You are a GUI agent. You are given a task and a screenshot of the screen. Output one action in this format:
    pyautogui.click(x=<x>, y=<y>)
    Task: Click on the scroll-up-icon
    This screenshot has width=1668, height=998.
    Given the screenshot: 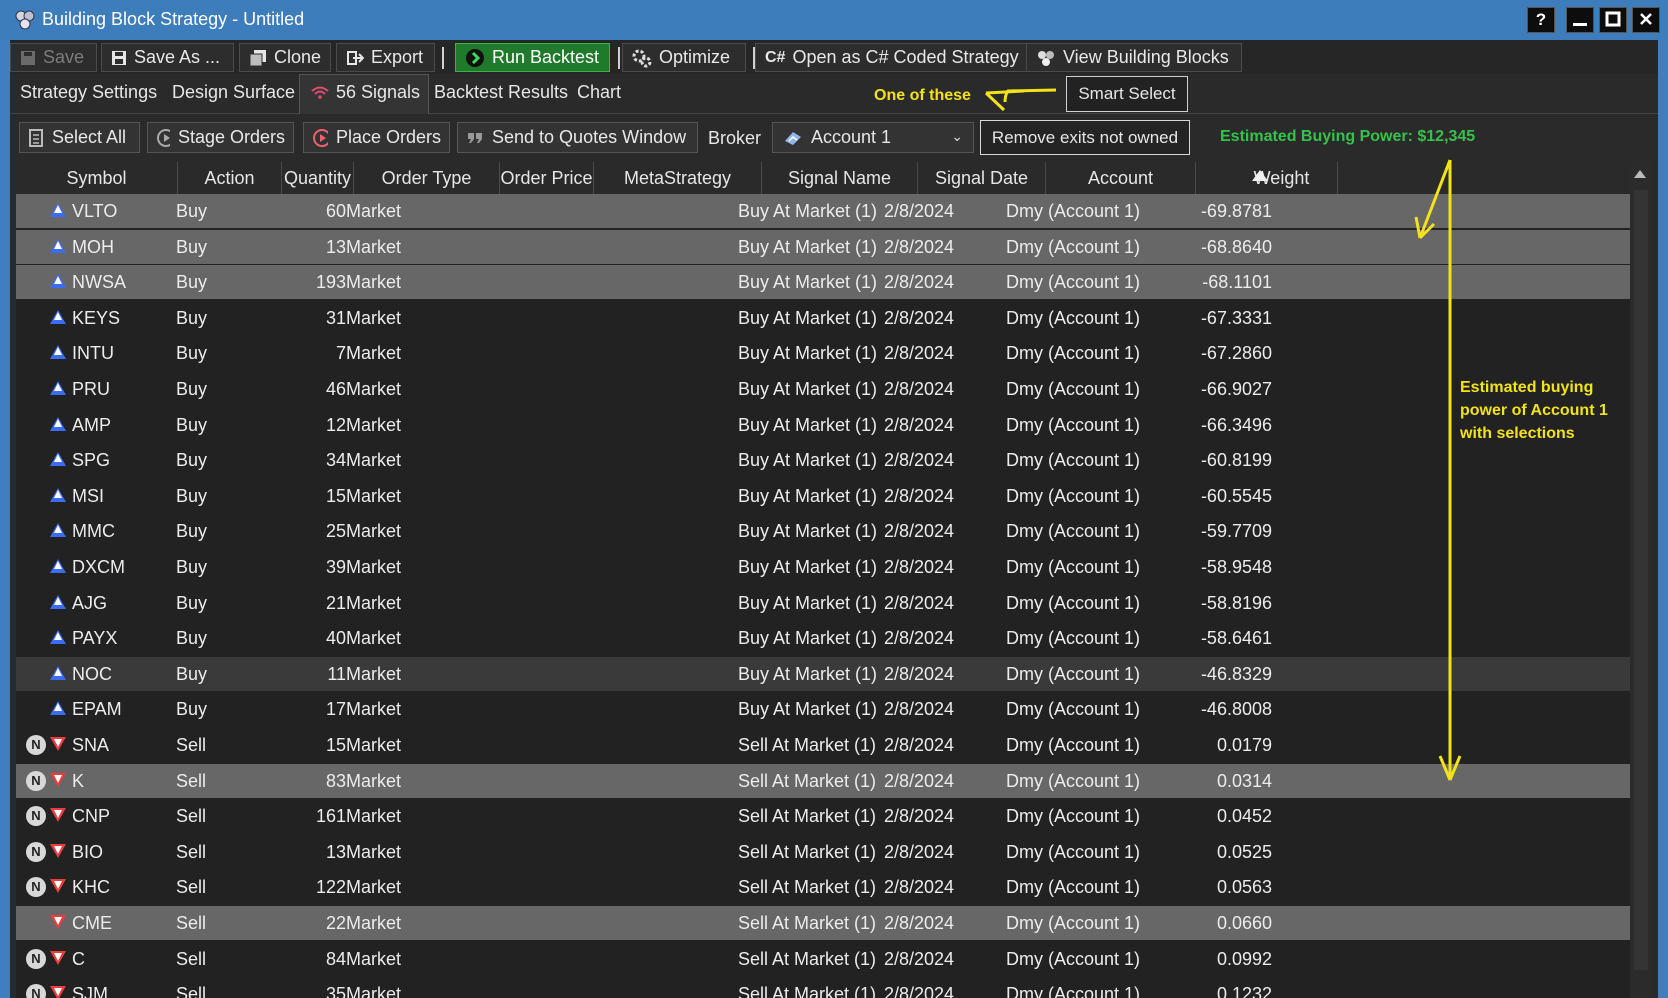 What is the action you would take?
    pyautogui.click(x=1640, y=174)
    